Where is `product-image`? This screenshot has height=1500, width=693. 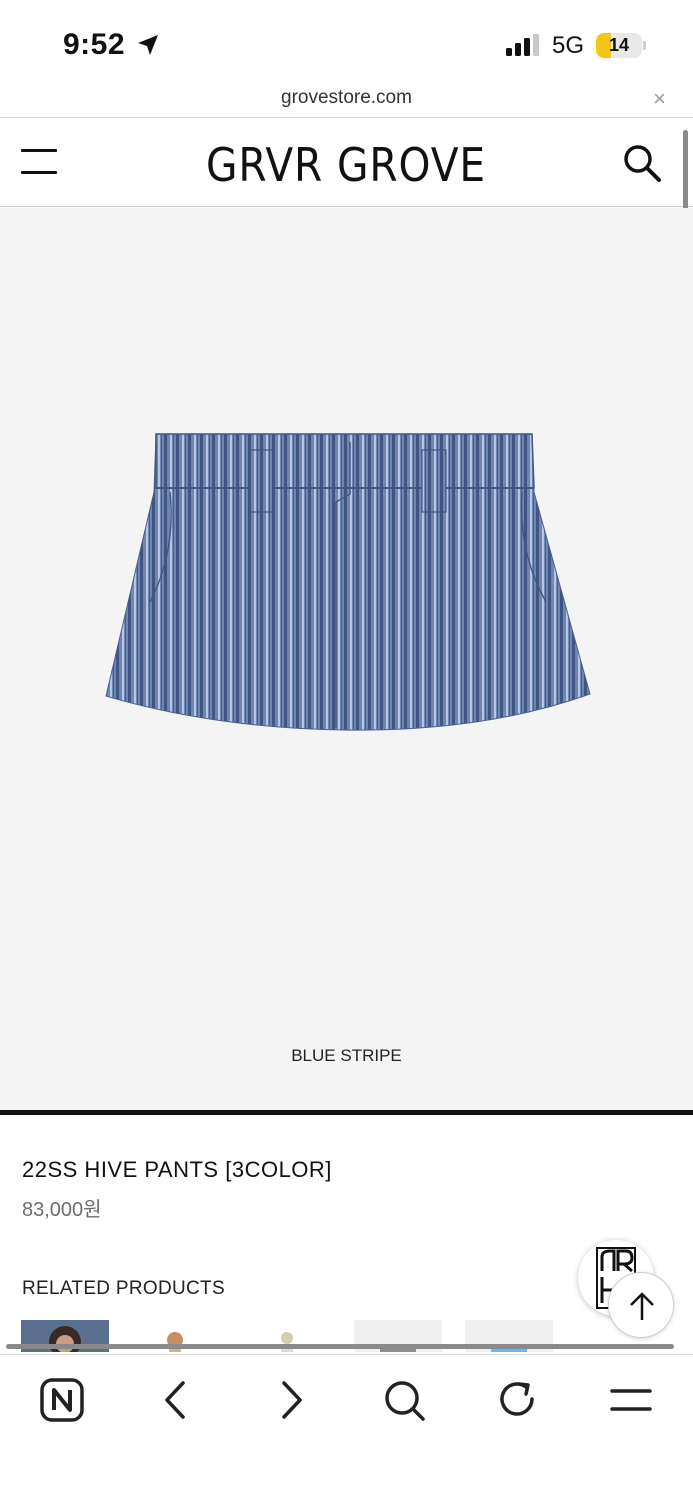 product-image is located at coordinates (348, 582).